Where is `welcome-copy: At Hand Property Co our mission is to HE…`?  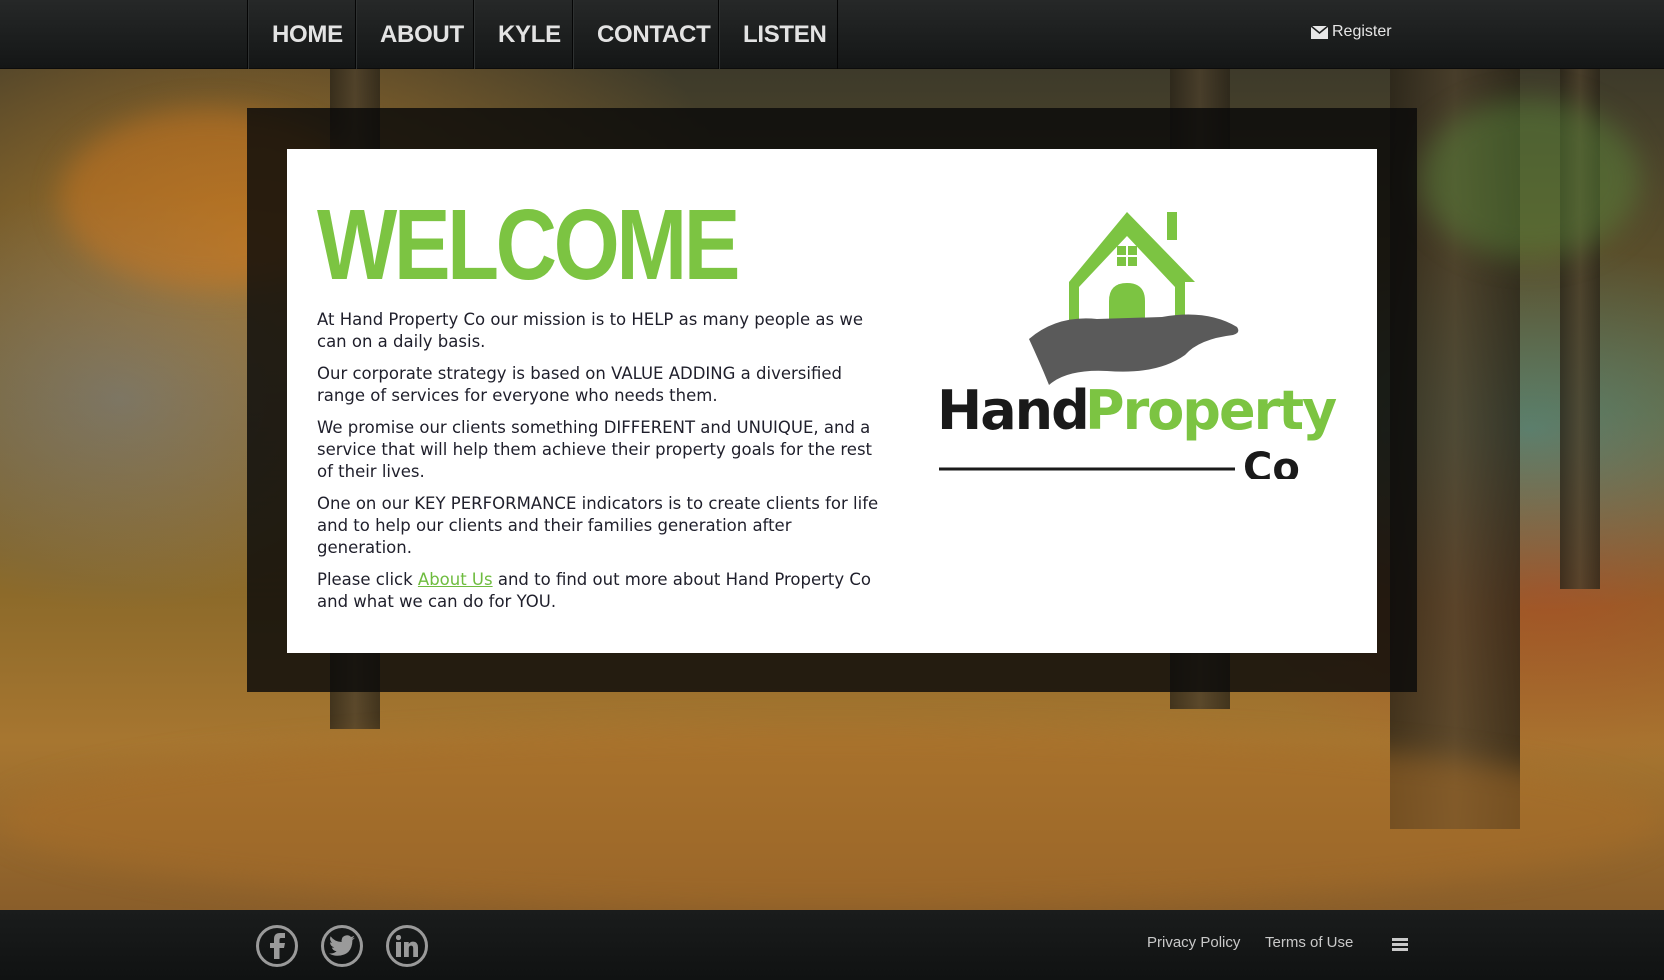
welcome-copy: At Hand Property Co our mission is to HE… is located at coordinates (599, 466).